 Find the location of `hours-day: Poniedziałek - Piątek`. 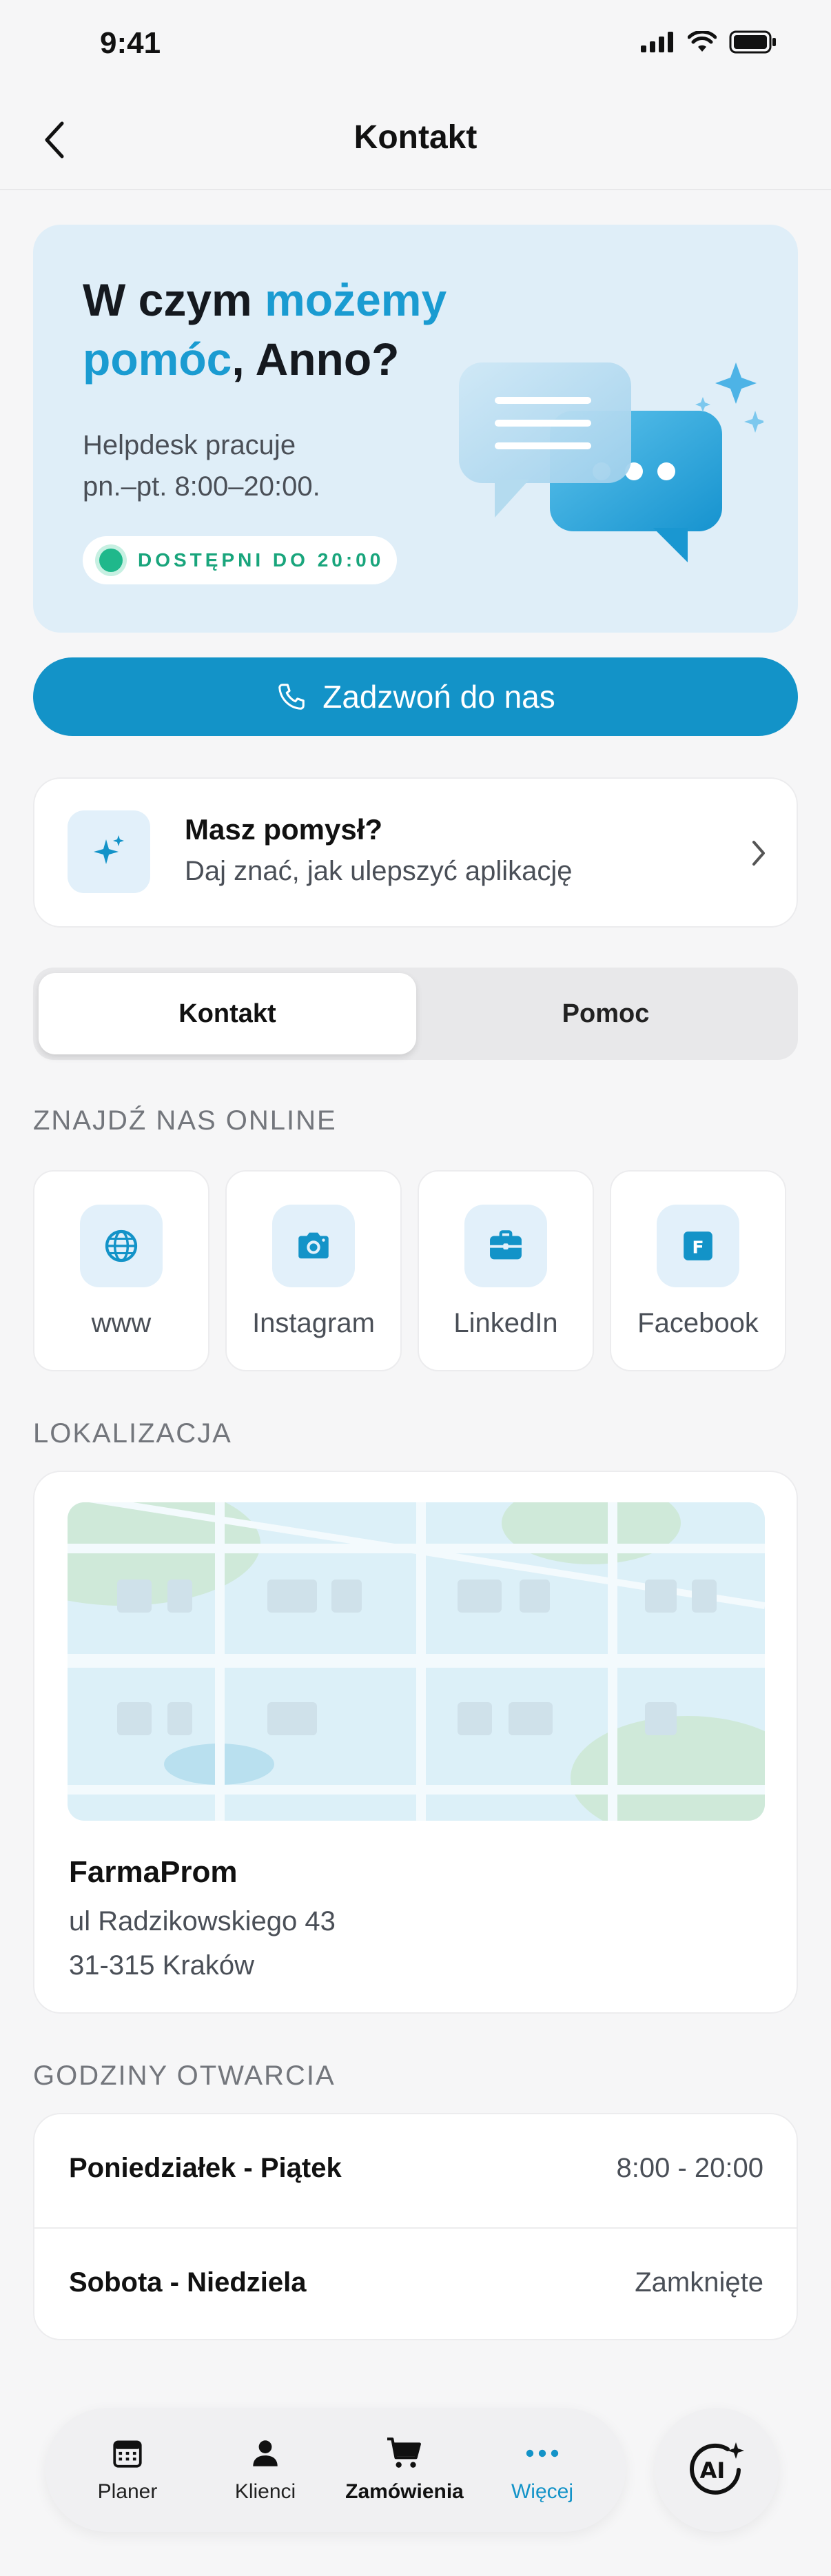

hours-day: Poniedziałek - Piątek is located at coordinates (205, 2168).